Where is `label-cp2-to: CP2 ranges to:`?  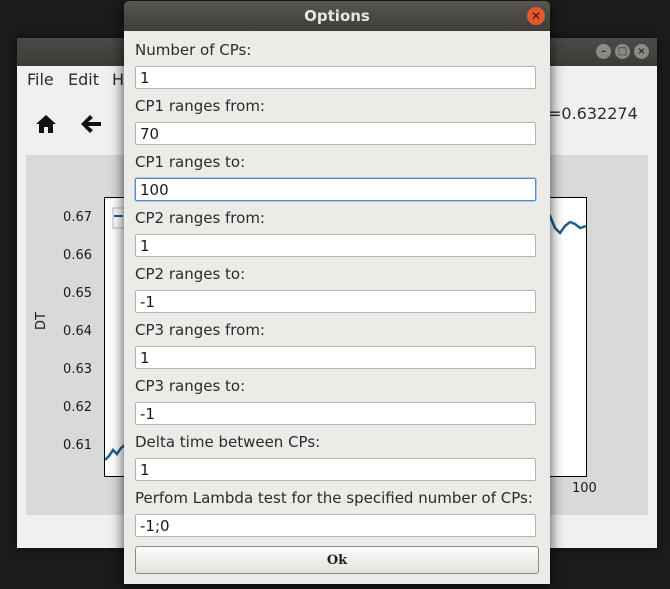 label-cp2-to: CP2 ranges to: is located at coordinates (190, 274).